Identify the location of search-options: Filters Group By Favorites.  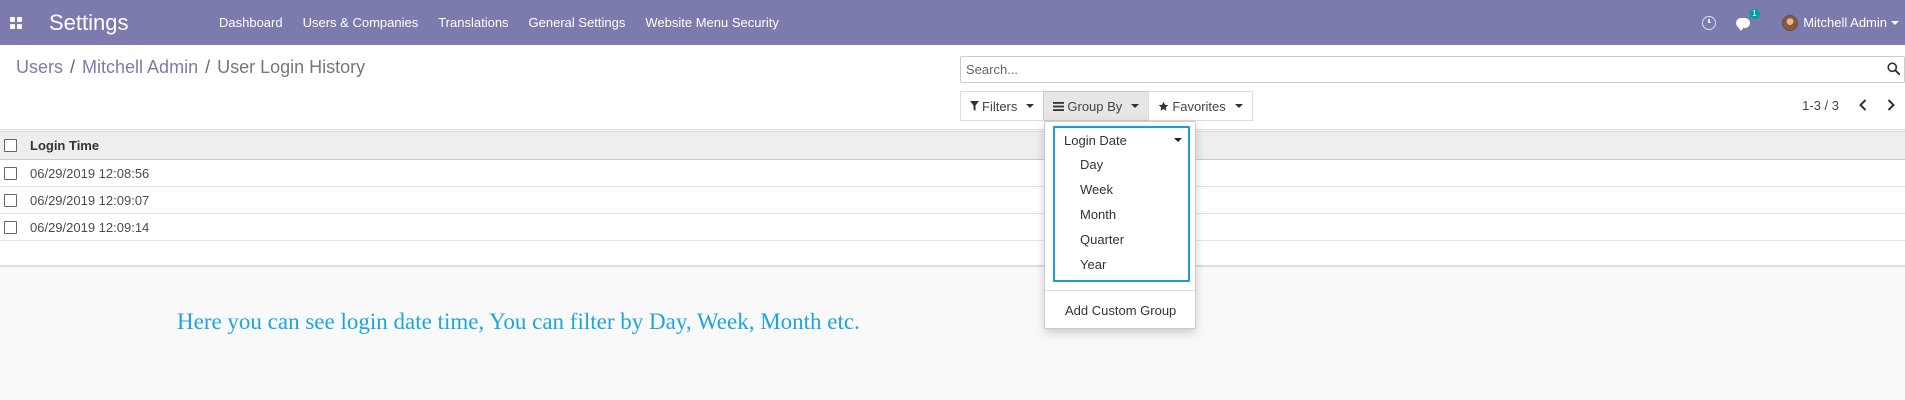
(1106, 106).